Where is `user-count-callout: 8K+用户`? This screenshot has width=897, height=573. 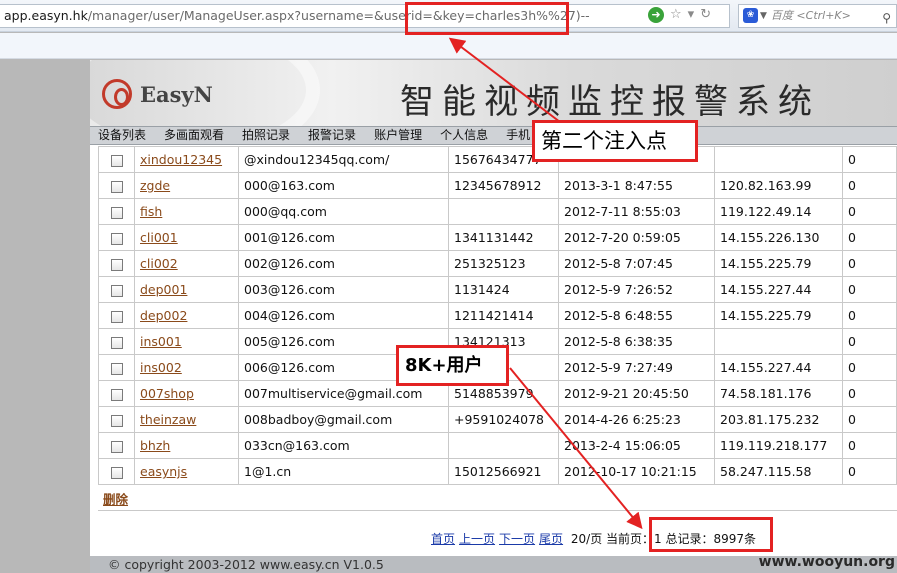
user-count-callout: 8K+用户 is located at coordinates (452, 365).